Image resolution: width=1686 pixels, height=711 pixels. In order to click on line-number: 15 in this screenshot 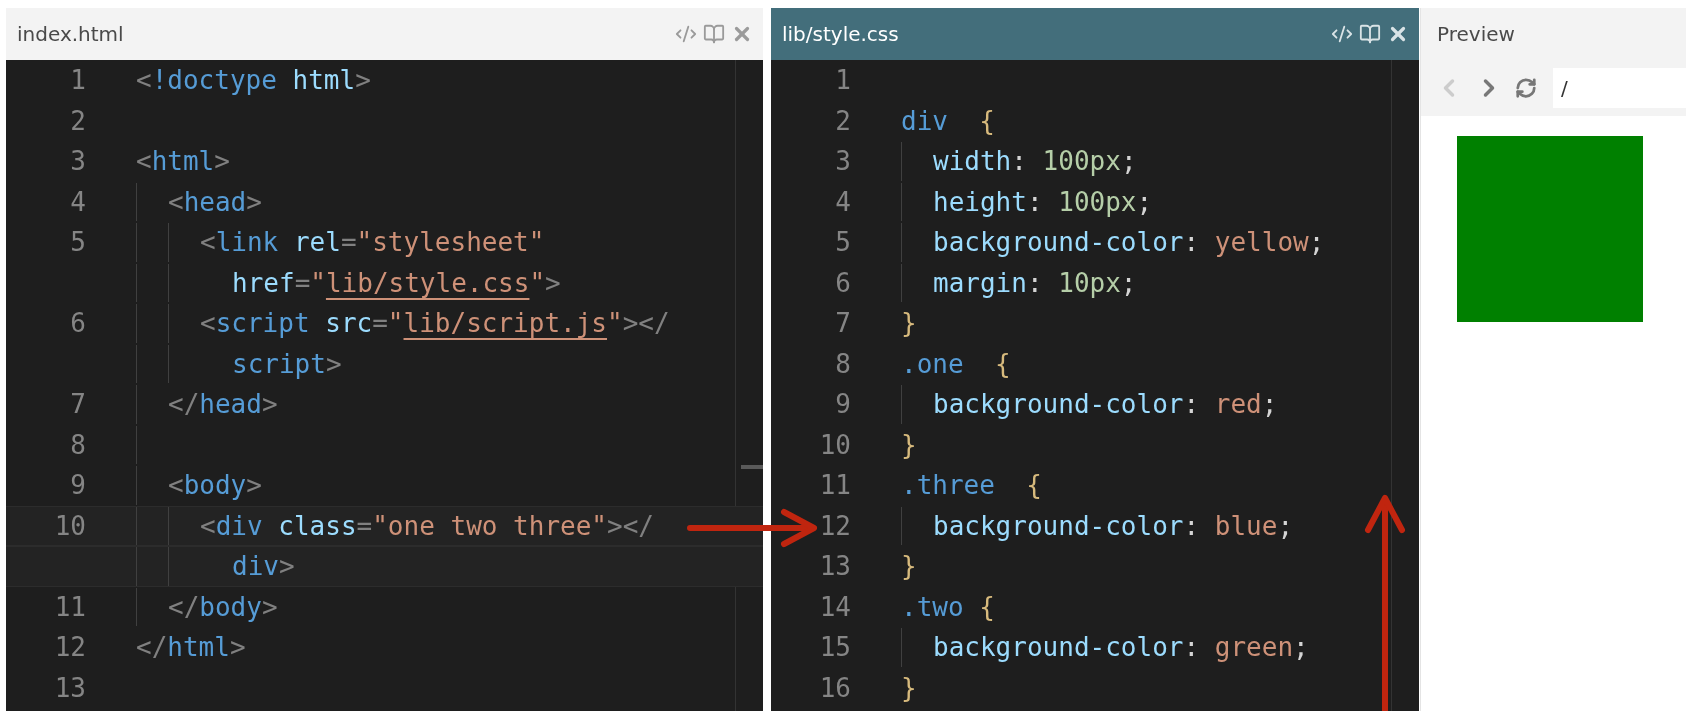, I will do `click(834, 647)`.